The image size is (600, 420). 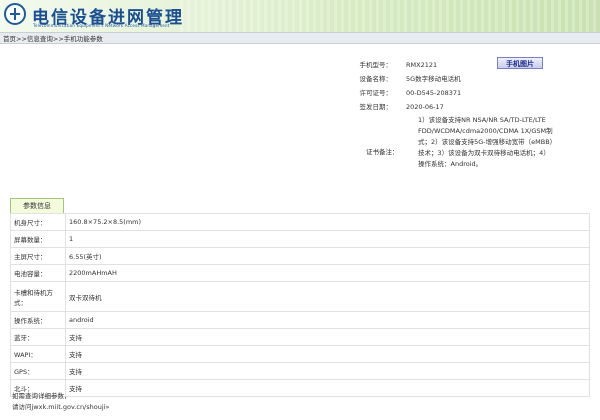 What do you see at coordinates (327, 296) in the screenshot?
I see `param-value: 双卡双待机` at bounding box center [327, 296].